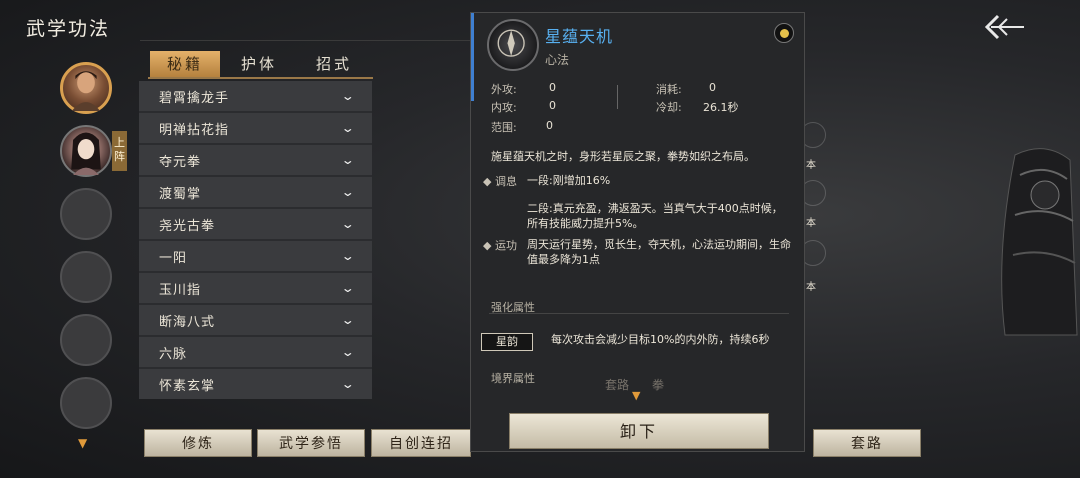  What do you see at coordinates (504, 89) in the screenshot?
I see `outer-attack-label: 外攻:` at bounding box center [504, 89].